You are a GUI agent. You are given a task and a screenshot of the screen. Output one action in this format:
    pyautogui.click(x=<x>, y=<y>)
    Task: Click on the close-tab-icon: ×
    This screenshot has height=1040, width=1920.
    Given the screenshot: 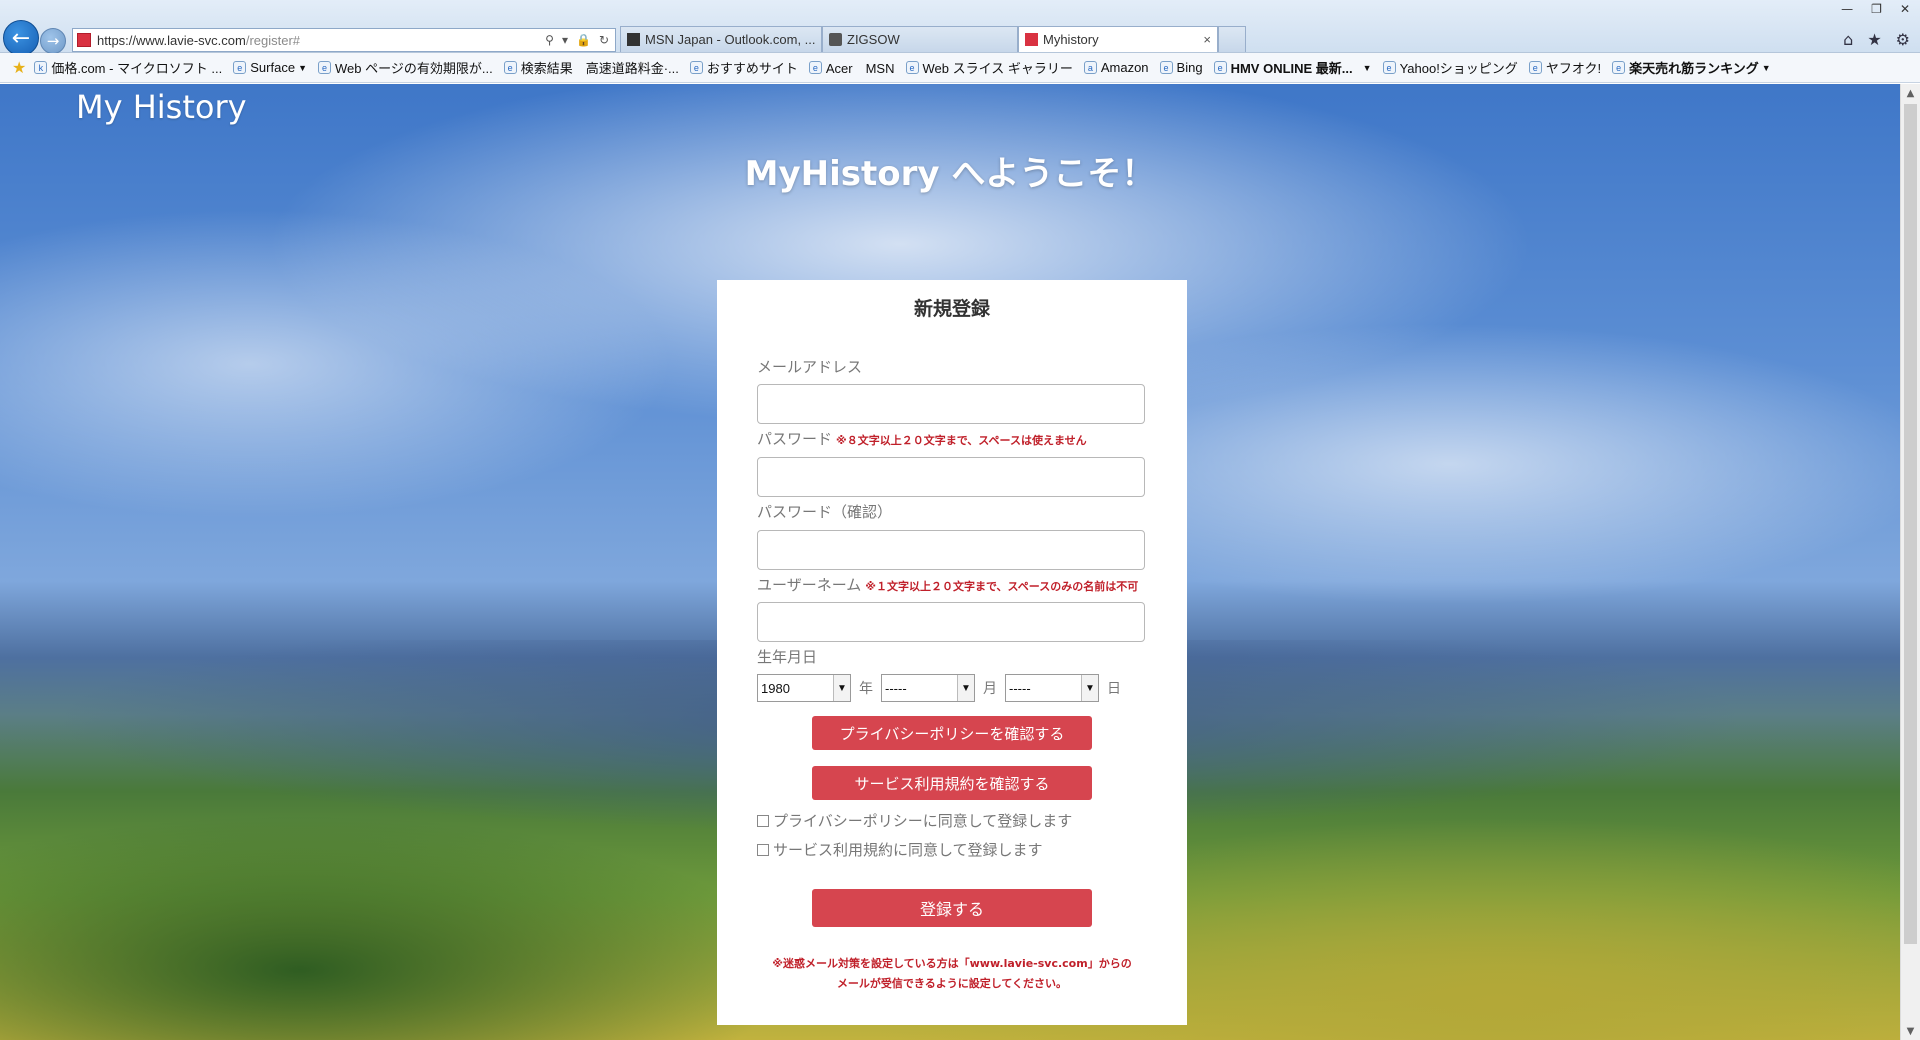 What is the action you would take?
    pyautogui.click(x=1207, y=39)
    